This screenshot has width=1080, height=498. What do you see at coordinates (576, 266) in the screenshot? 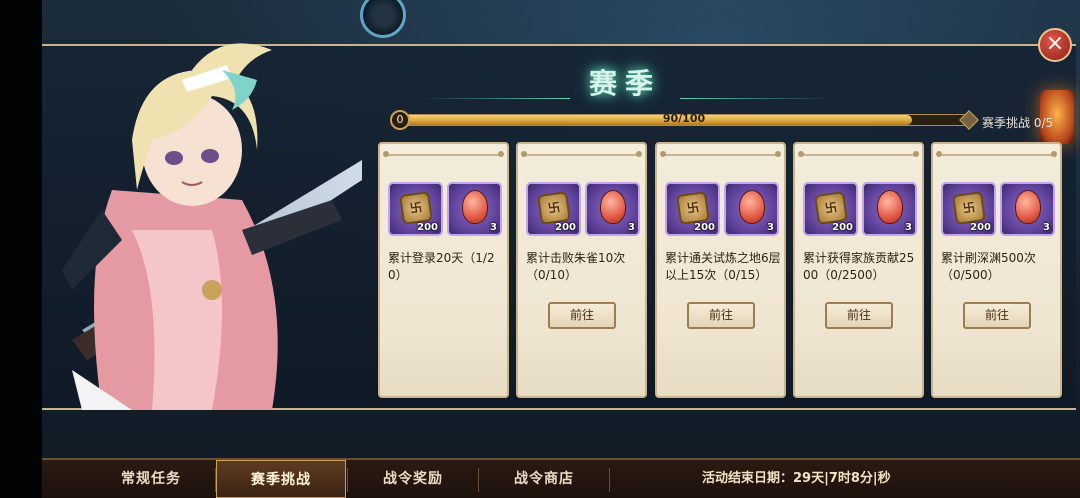
I see `task-description: 累计击败朱雀10次（0/10）` at bounding box center [576, 266].